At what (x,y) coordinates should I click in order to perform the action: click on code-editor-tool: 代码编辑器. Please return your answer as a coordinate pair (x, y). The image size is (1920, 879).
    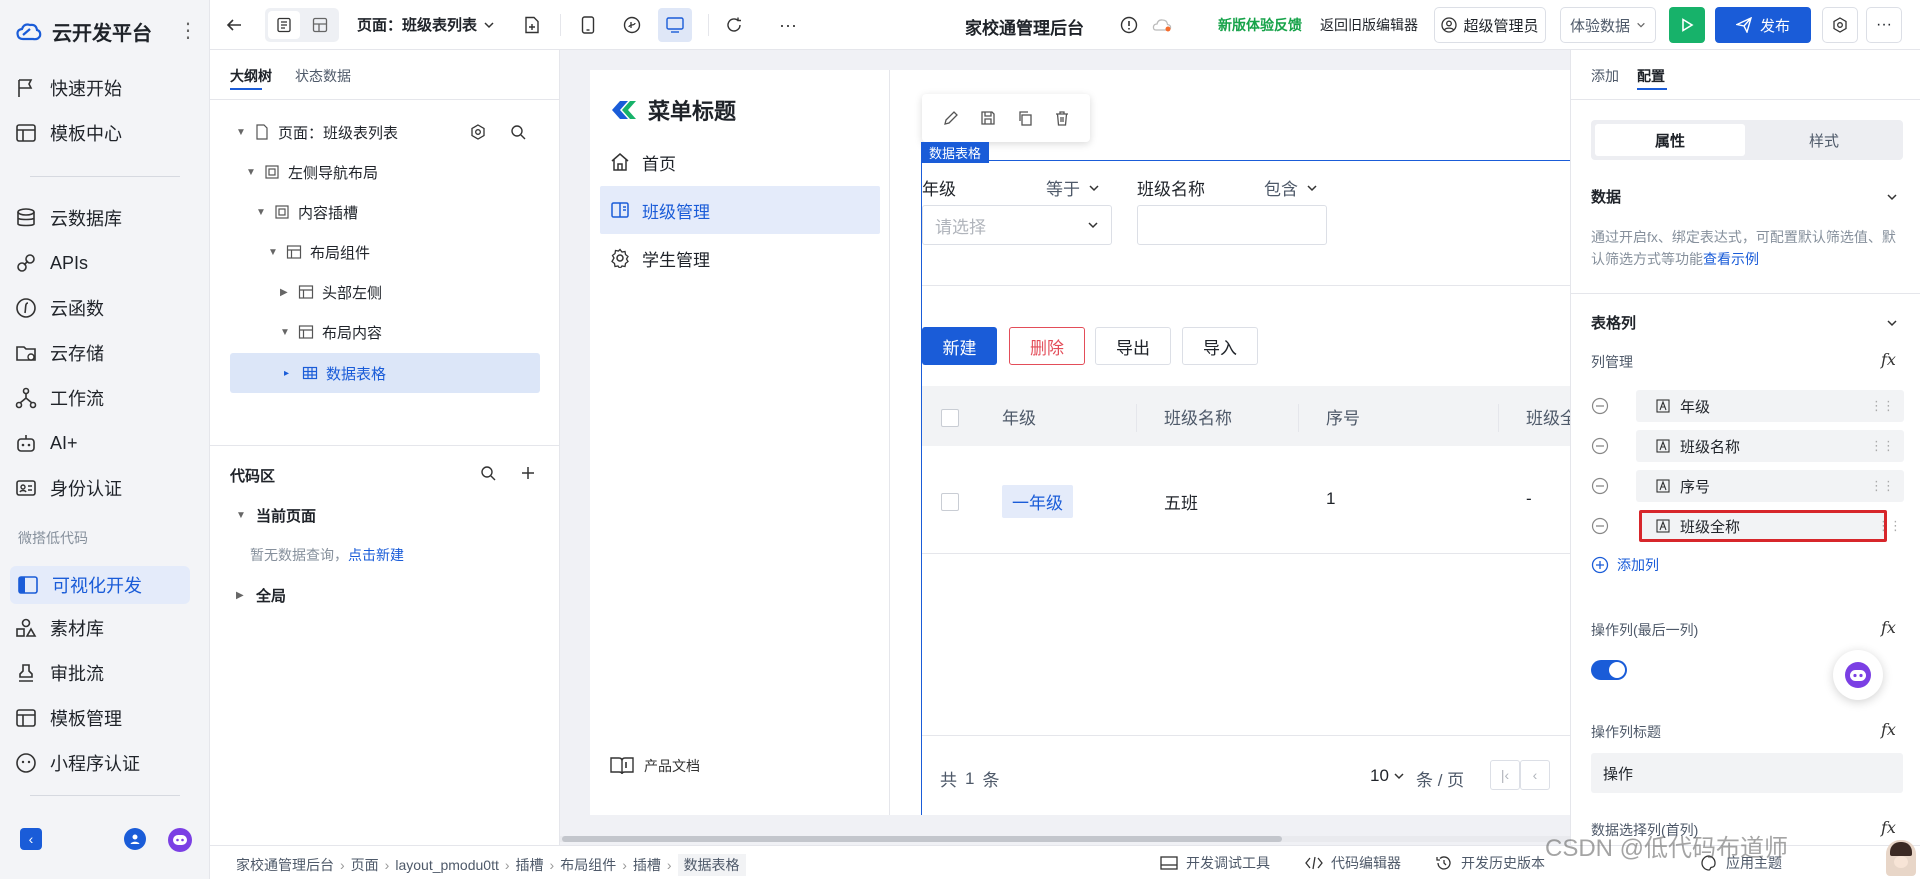
    Looking at the image, I should click on (1353, 863).